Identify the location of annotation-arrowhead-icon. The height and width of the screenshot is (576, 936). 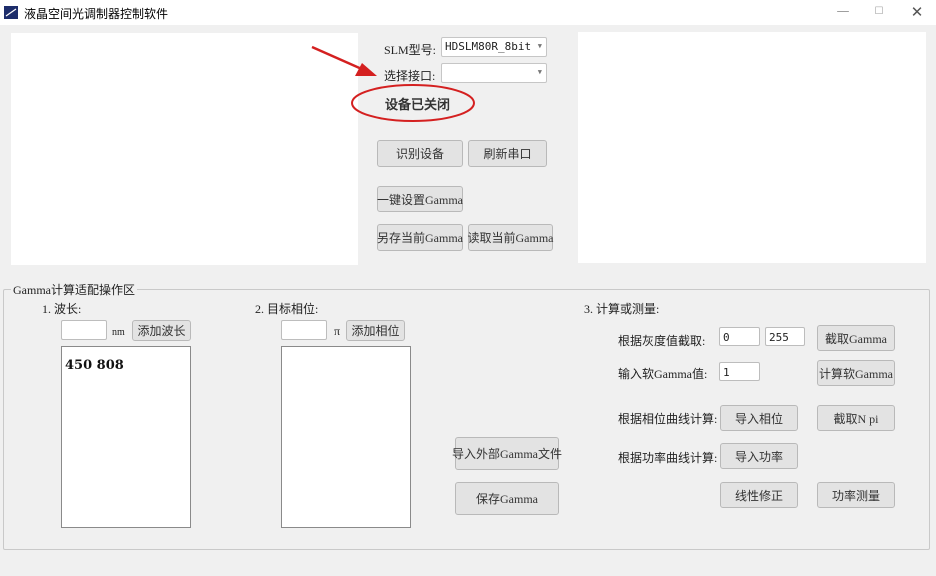
(366, 69).